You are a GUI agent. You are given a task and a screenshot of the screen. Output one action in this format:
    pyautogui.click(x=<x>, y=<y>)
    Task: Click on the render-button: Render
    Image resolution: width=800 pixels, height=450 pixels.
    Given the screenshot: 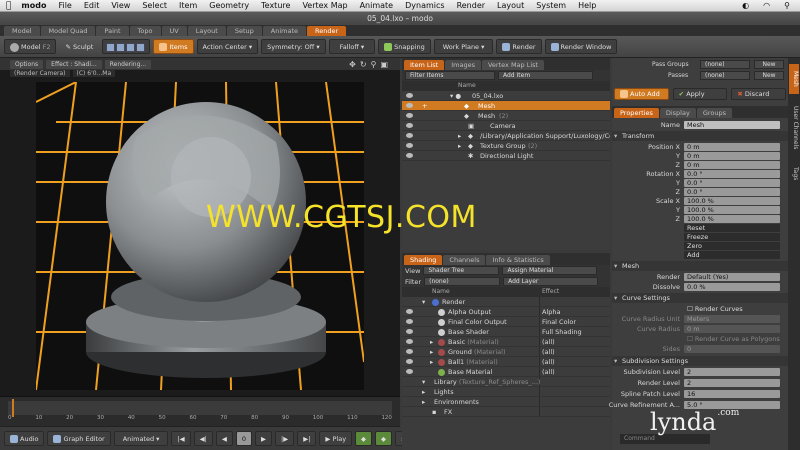 What is the action you would take?
    pyautogui.click(x=519, y=46)
    